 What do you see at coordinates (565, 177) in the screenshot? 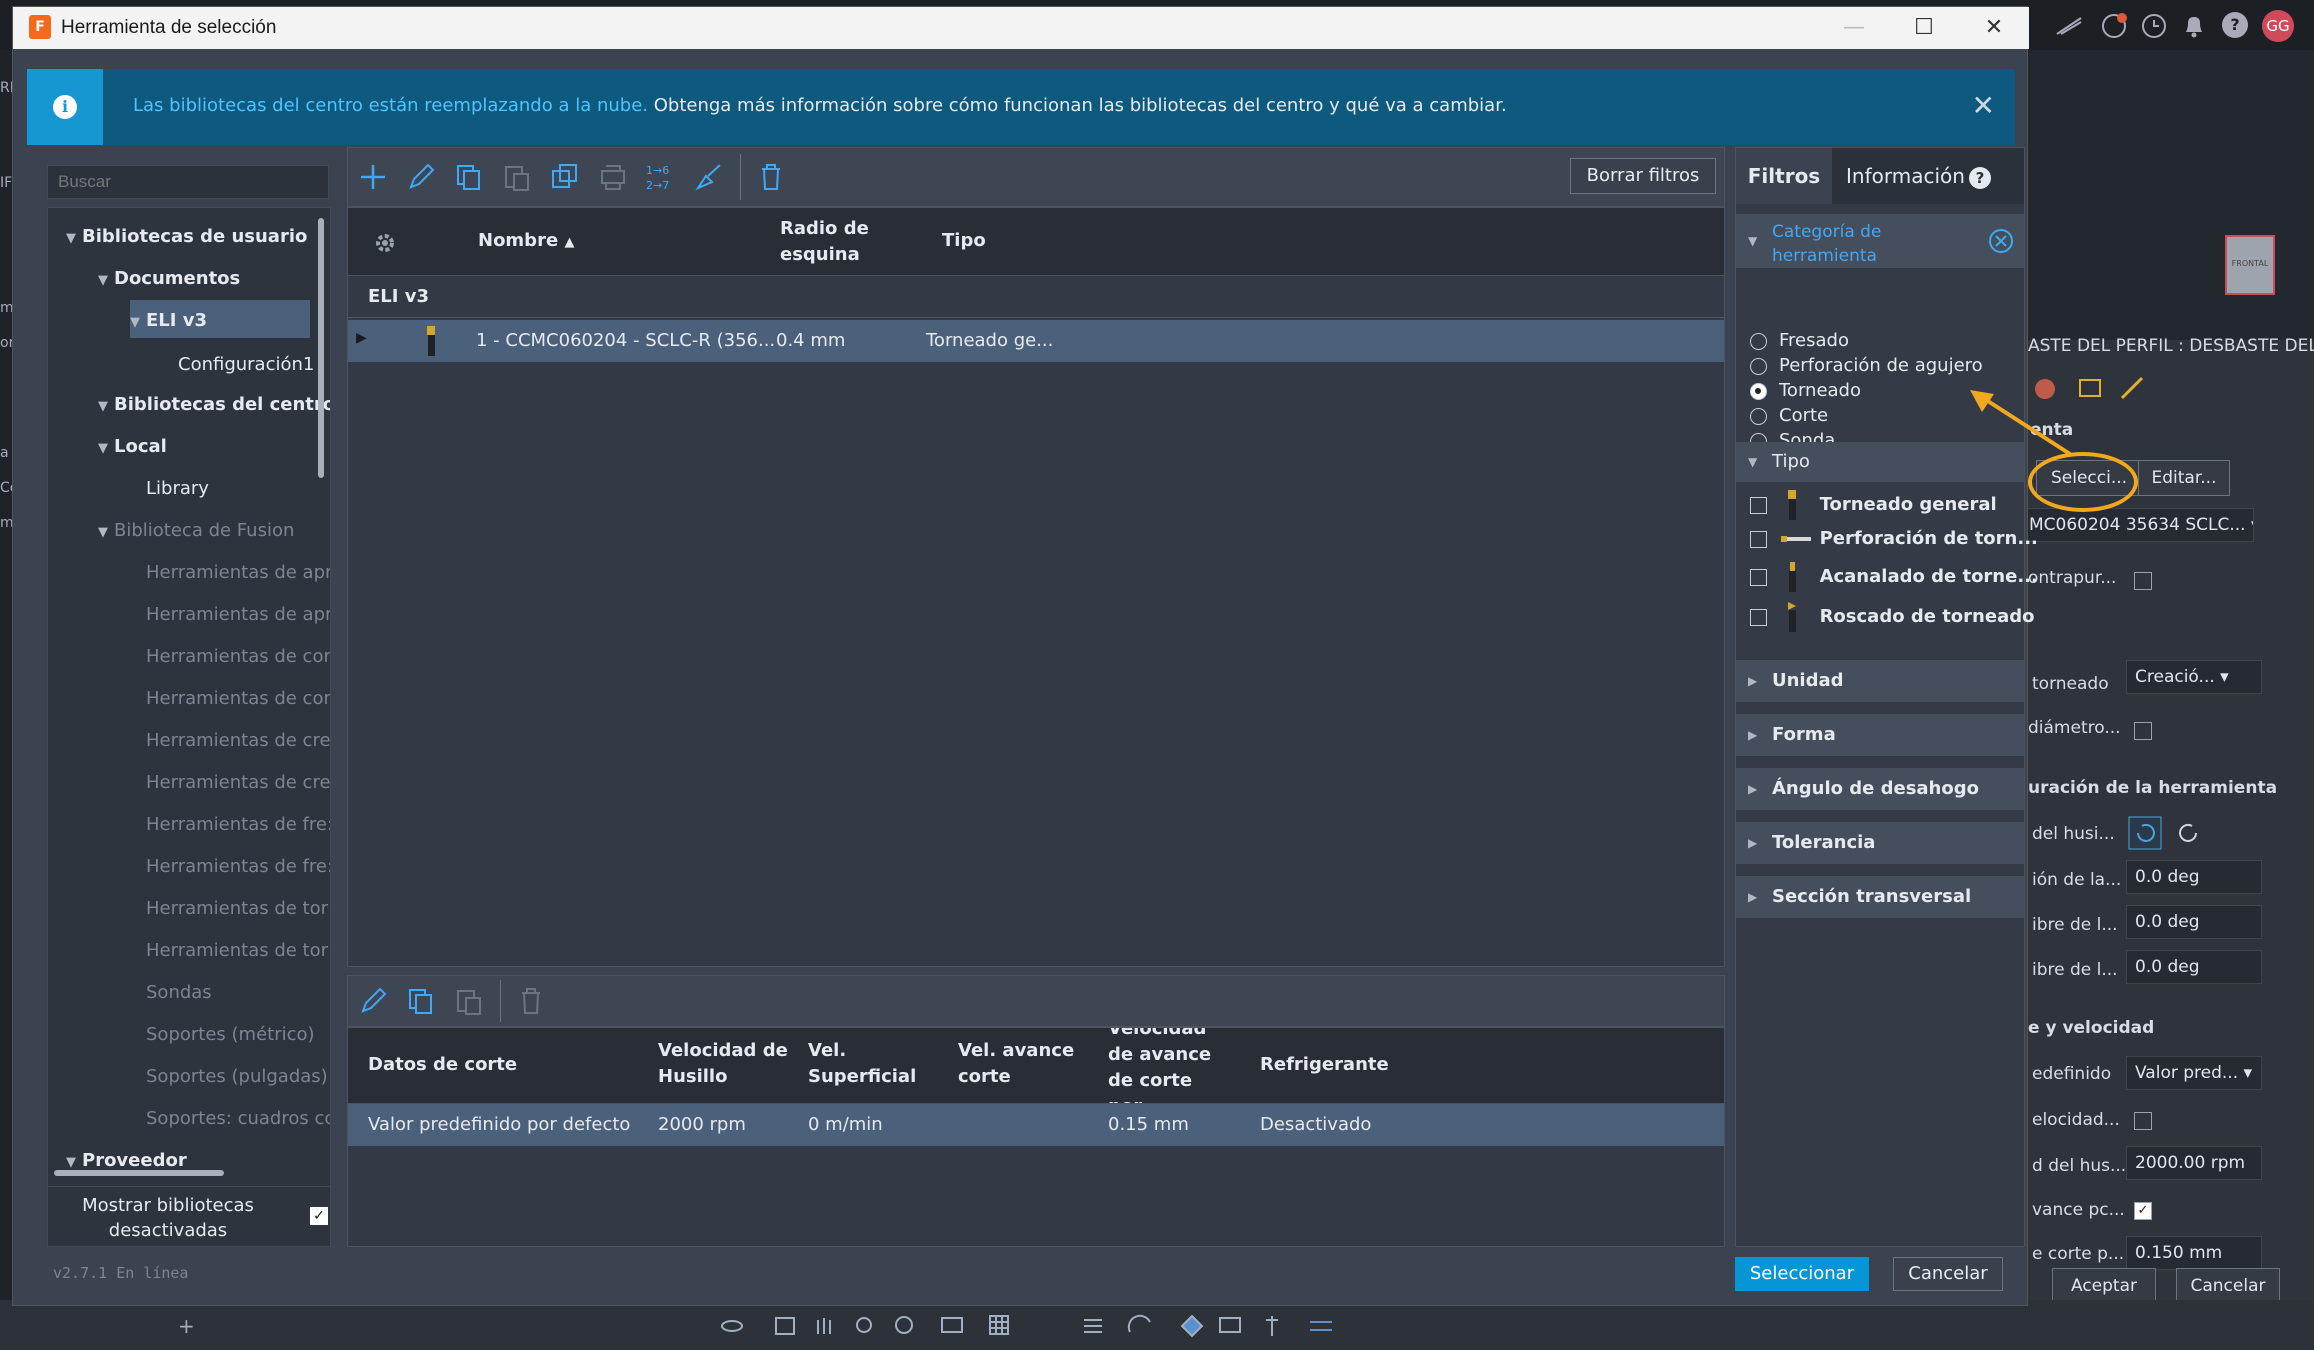
I see `duplicate-icon` at bounding box center [565, 177].